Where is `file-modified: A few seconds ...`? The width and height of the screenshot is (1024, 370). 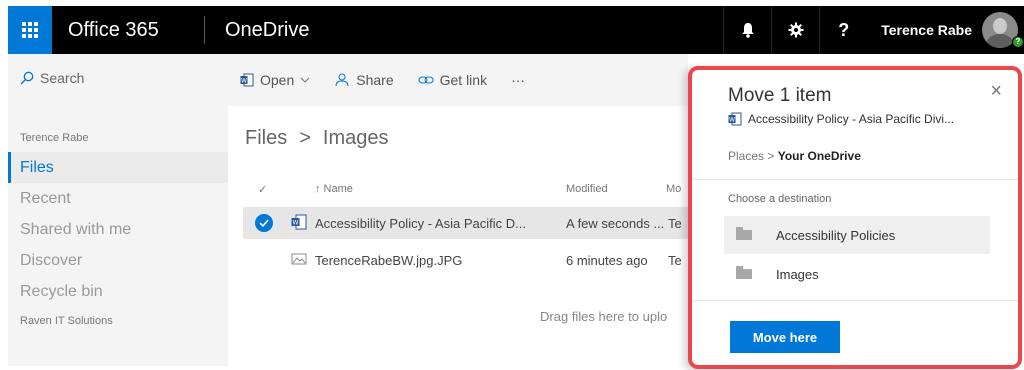
file-modified: A few seconds ... is located at coordinates (615, 223).